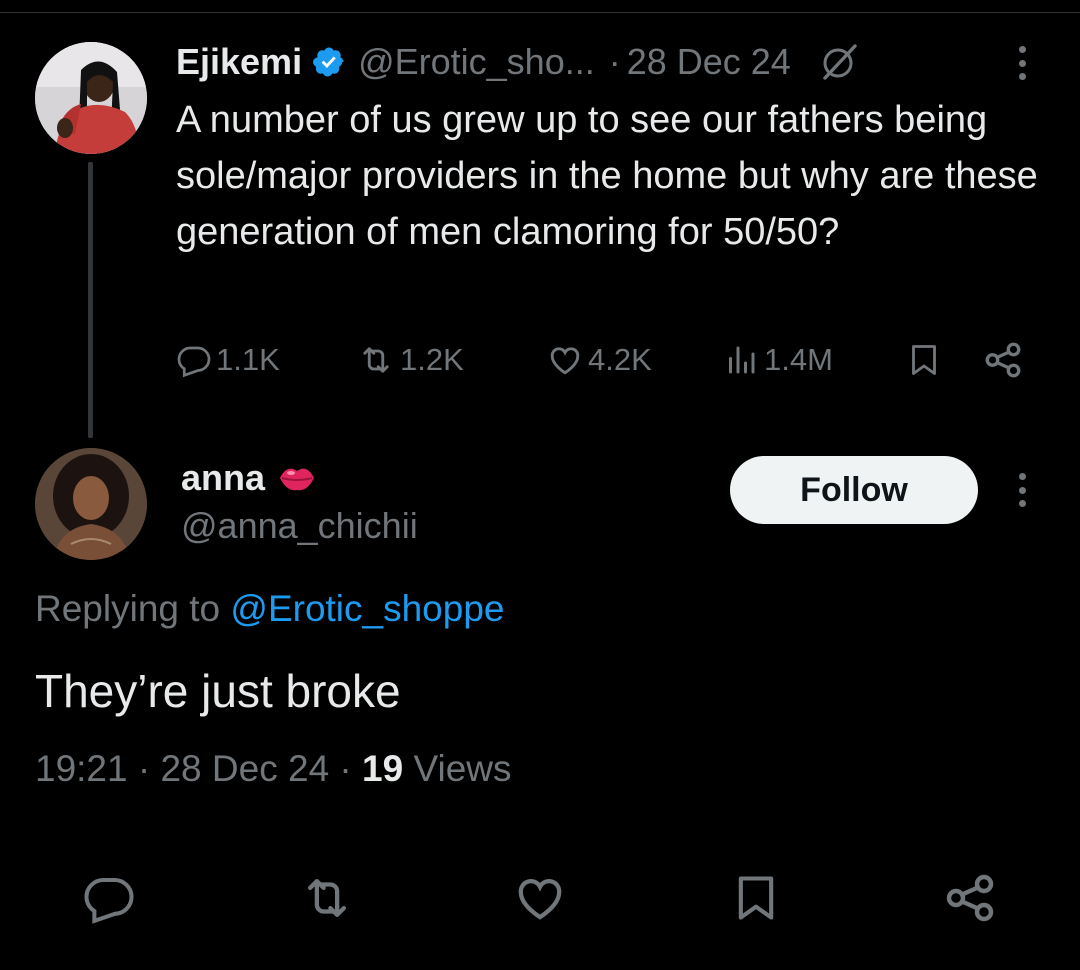  I want to click on reply-action: 1.1K, so click(228, 360).